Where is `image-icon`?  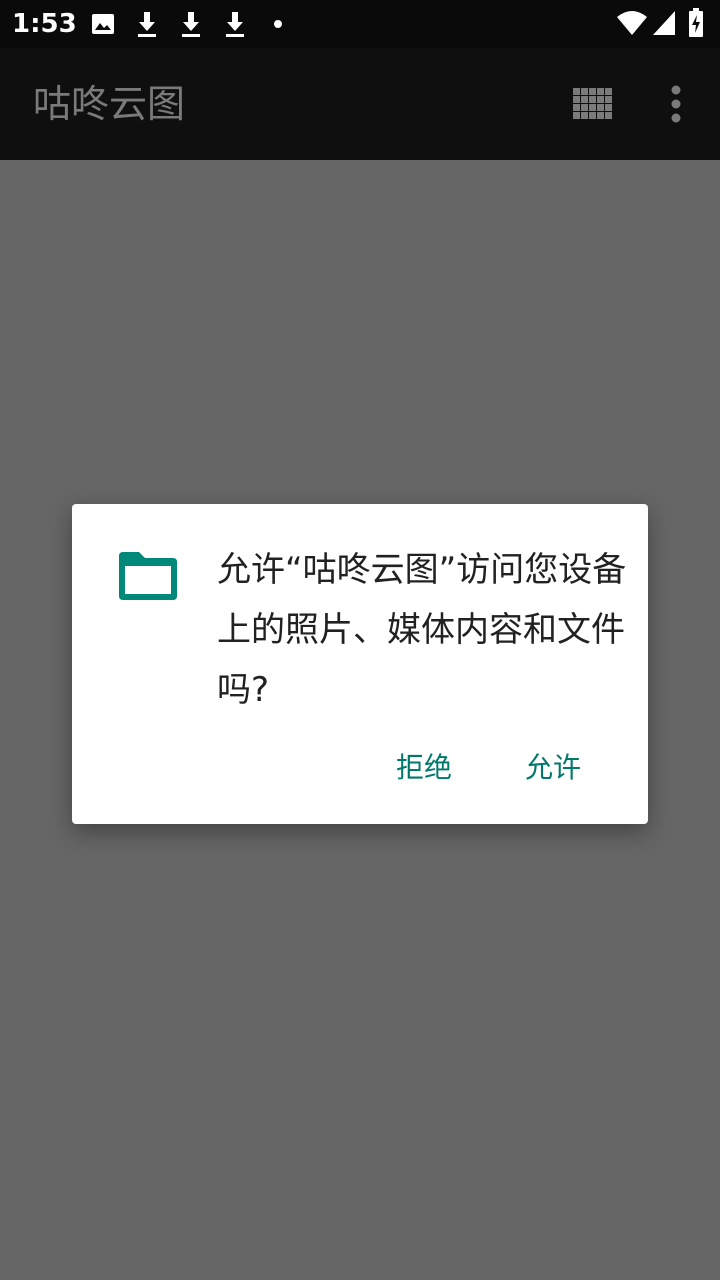 image-icon is located at coordinates (103, 24).